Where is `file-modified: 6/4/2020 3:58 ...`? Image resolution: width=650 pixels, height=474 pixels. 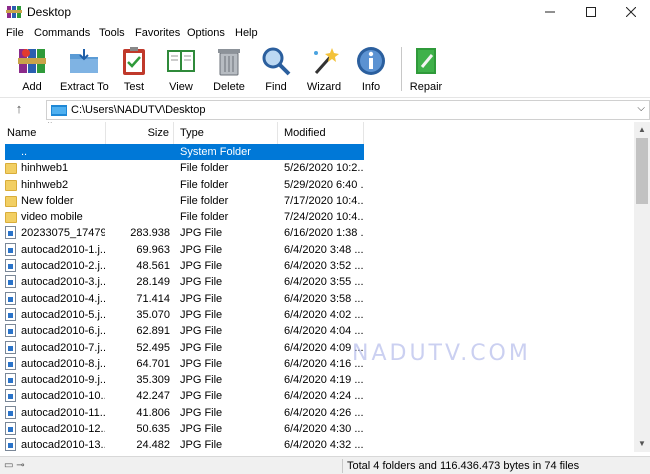
file-modified: 6/4/2020 3:58 ... is located at coordinates (324, 298).